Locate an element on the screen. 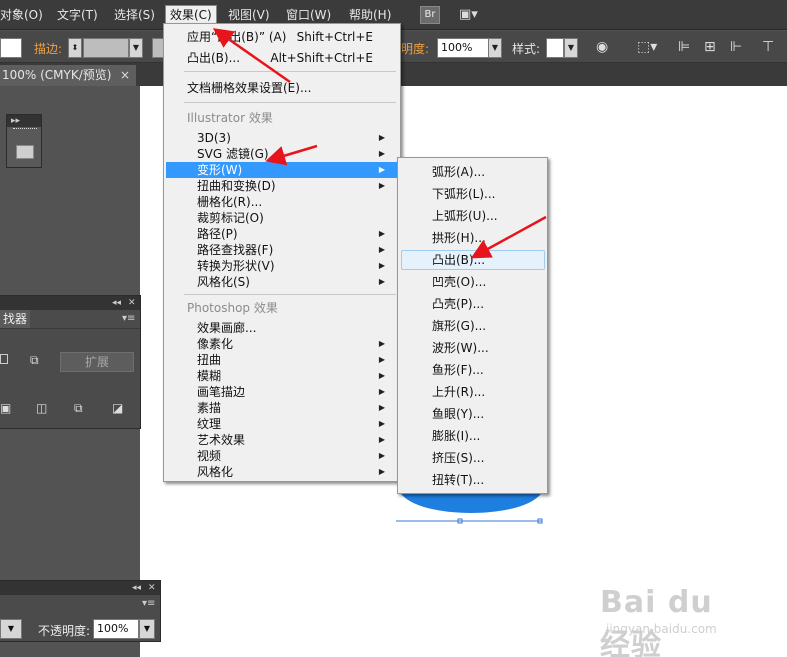 This screenshot has height=657, width=787. photoshop-effect-item: 纹理 ▶ is located at coordinates (295, 424).